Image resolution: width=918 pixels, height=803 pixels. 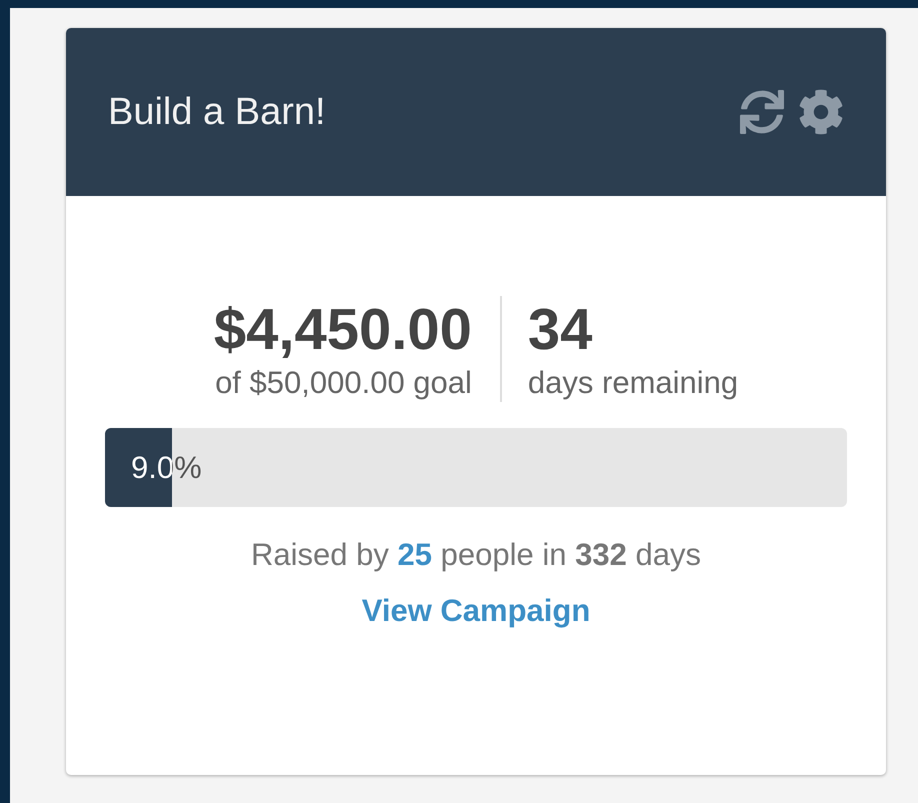 I want to click on goal-text: of $50,000.00 goal, so click(x=343, y=383).